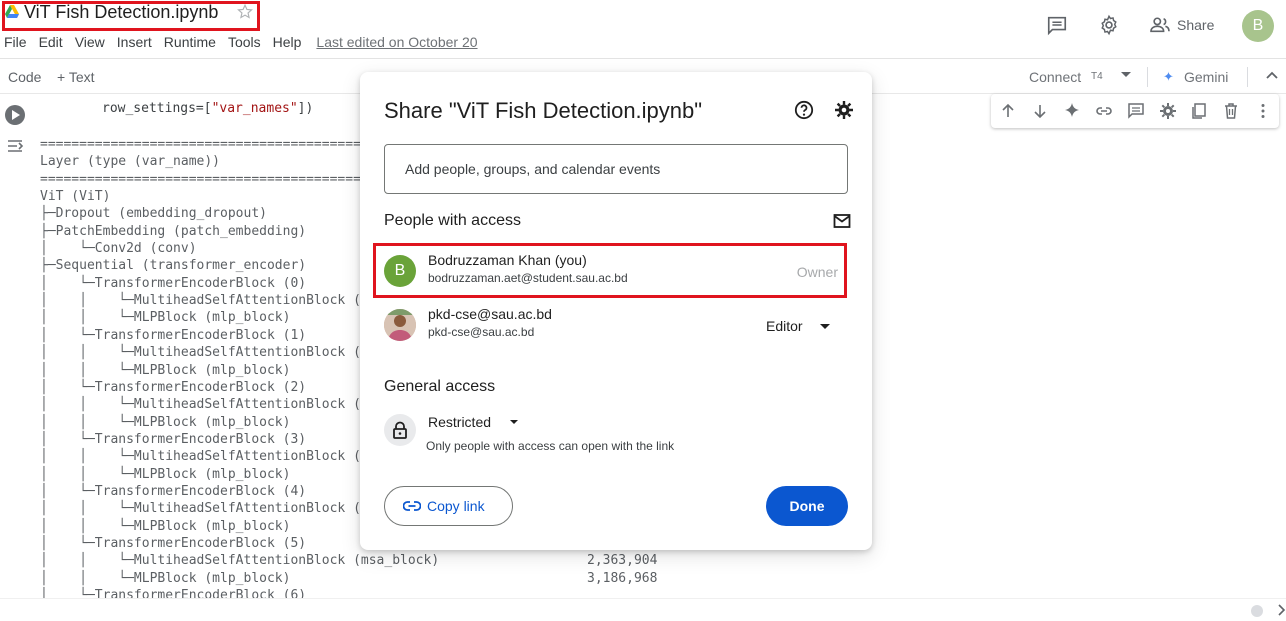 This screenshot has height=621, width=1286. I want to click on connect-button: Connect, so click(1055, 77).